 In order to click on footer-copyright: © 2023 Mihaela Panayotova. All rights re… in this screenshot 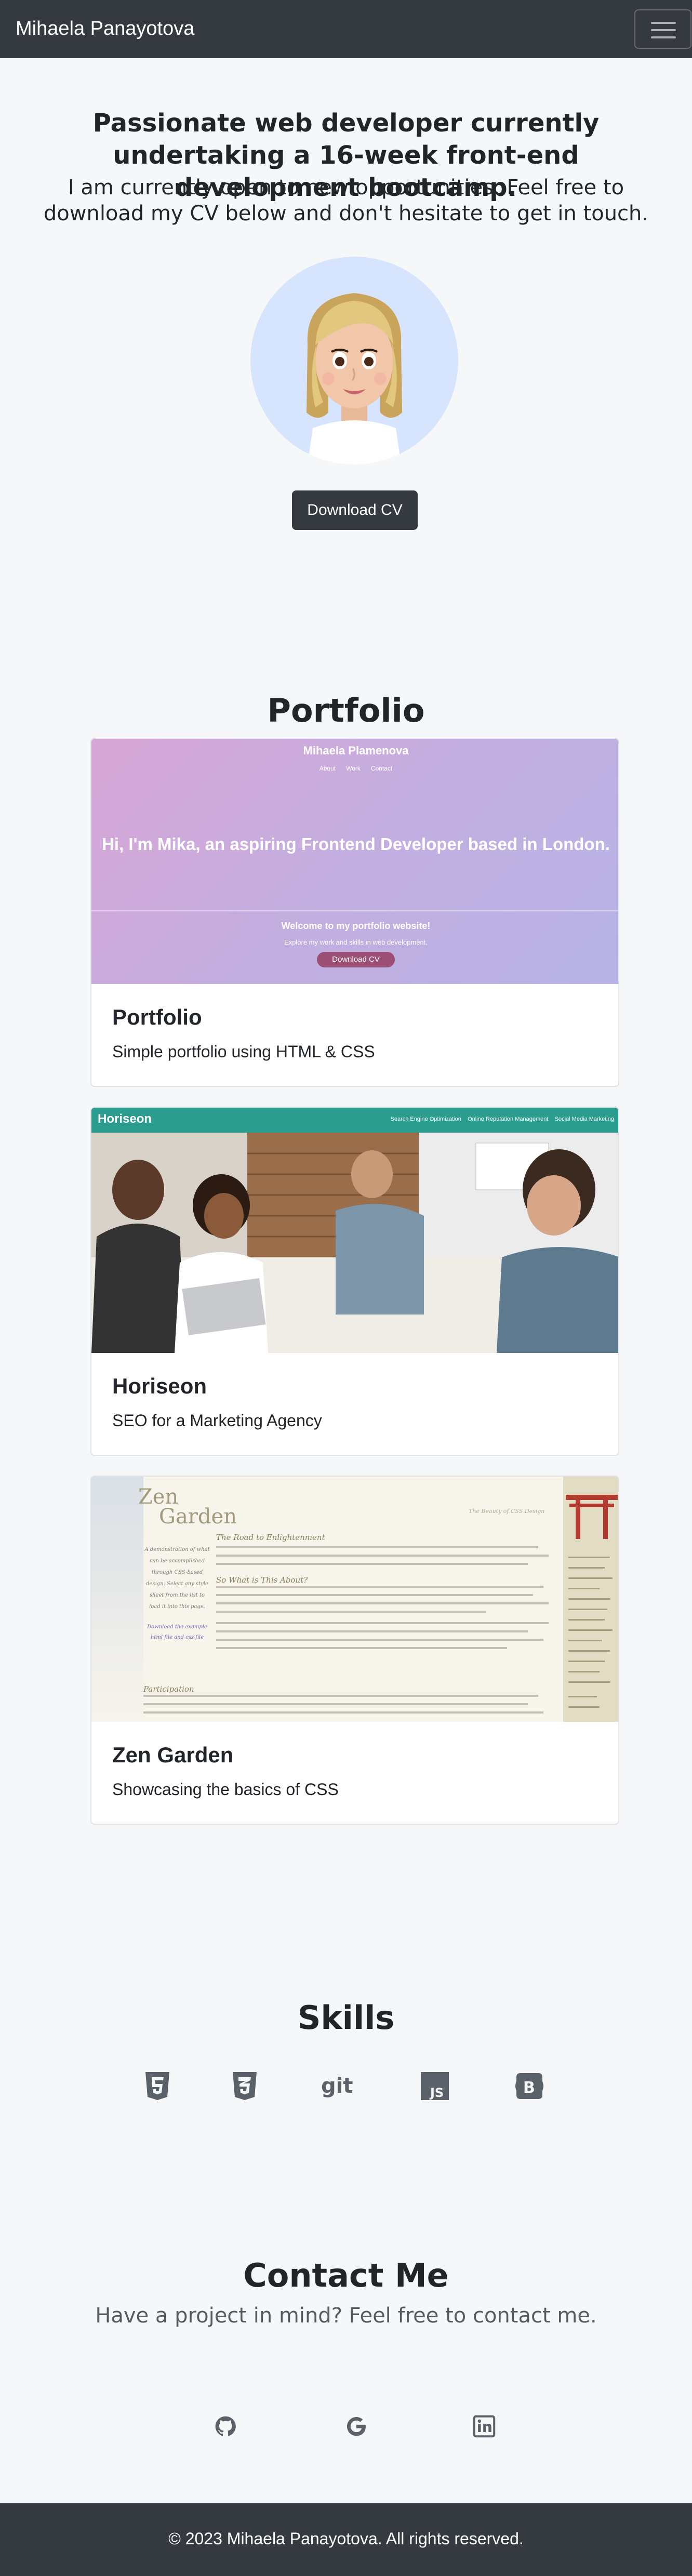, I will do `click(346, 2539)`.